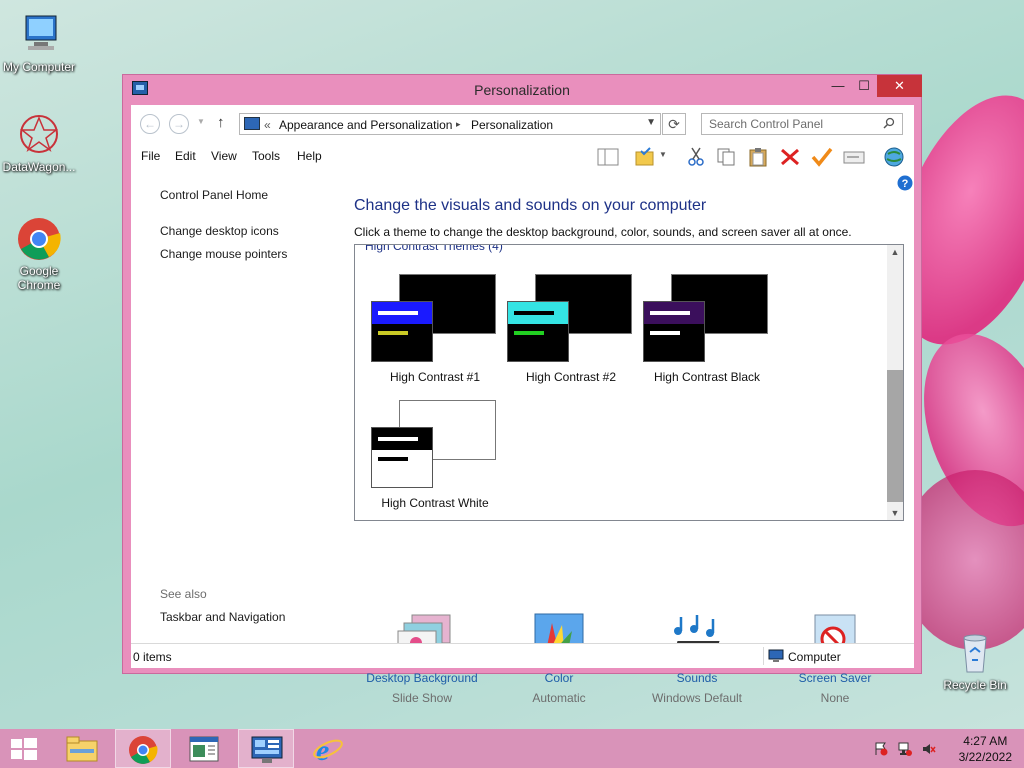 The width and height of the screenshot is (1024, 768). I want to click on option-name: Desktop Background, so click(422, 678).